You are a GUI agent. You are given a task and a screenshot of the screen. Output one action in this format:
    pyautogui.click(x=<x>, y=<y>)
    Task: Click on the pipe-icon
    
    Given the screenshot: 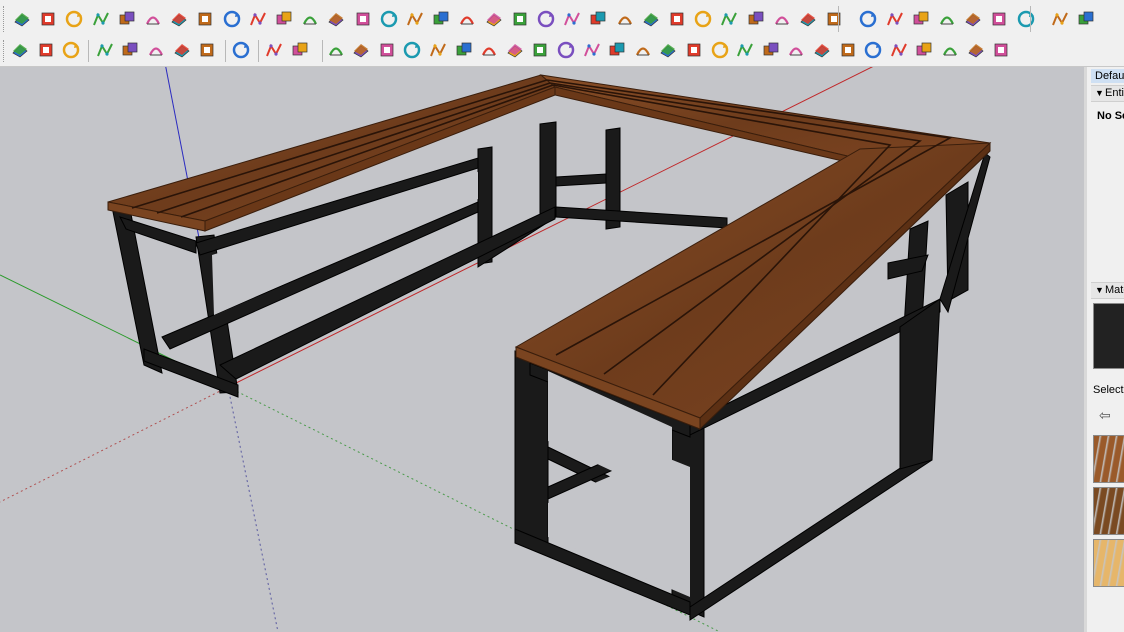 What is the action you would take?
    pyautogui.click(x=617, y=50)
    